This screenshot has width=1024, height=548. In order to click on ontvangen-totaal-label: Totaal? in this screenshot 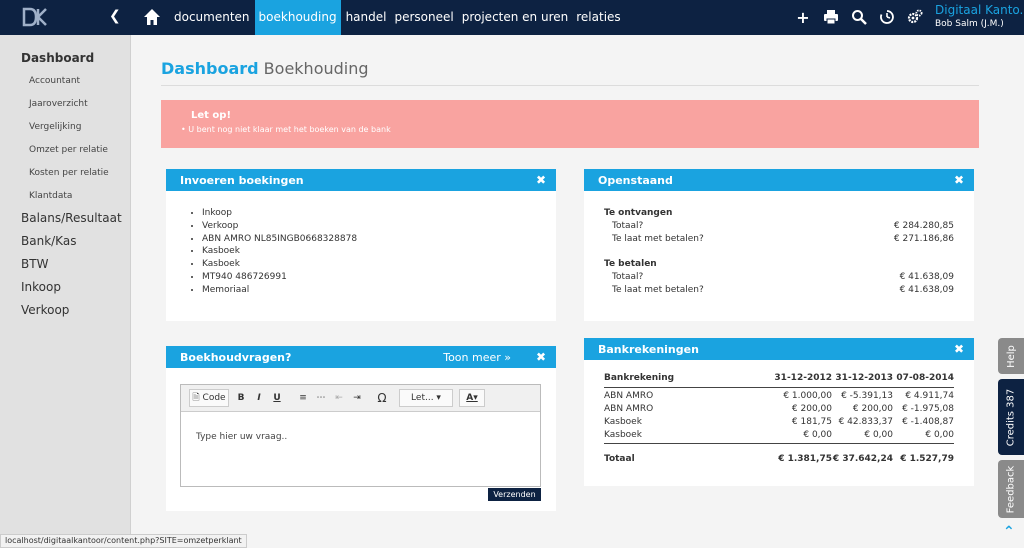, I will do `click(627, 226)`.